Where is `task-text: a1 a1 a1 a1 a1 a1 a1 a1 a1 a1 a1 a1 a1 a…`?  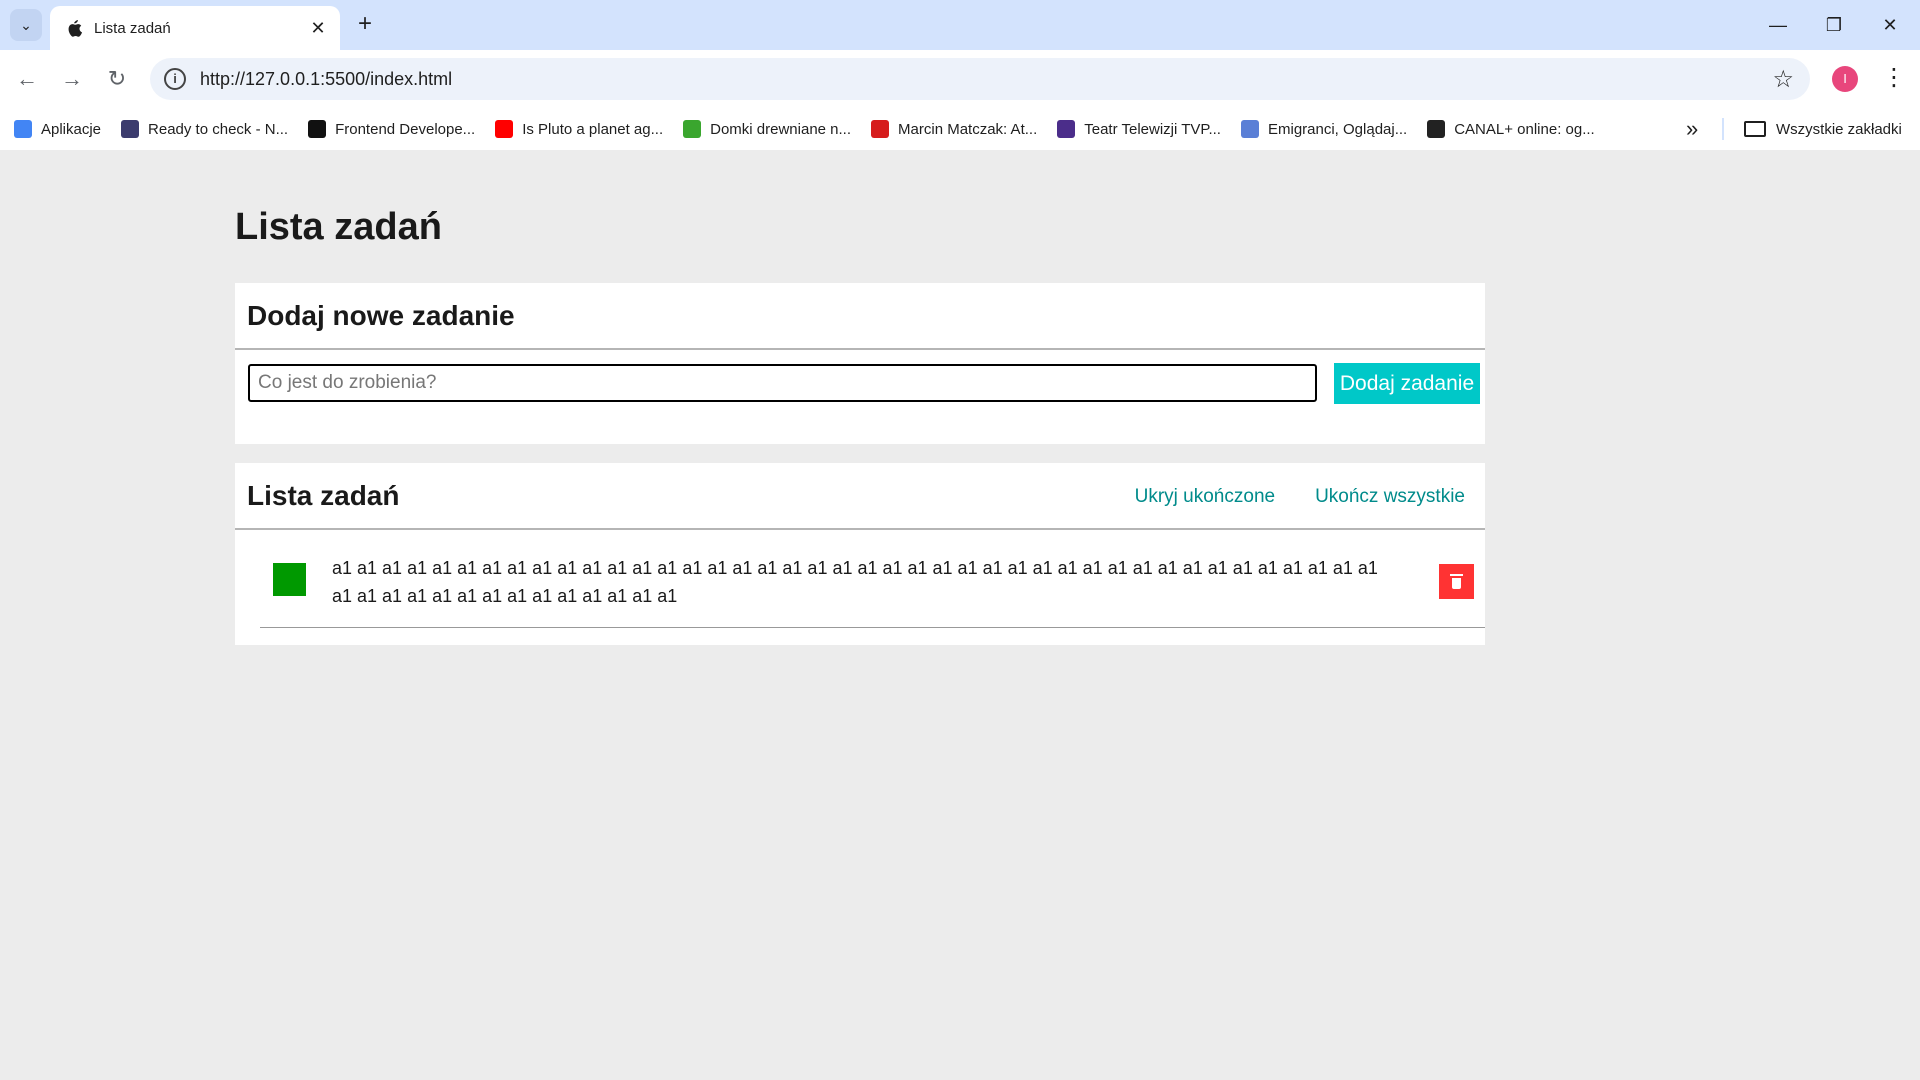
task-text: a1 a1 a1 a1 a1 a1 a1 a1 a1 a1 a1 a1 a1 a… is located at coordinates (855, 582).